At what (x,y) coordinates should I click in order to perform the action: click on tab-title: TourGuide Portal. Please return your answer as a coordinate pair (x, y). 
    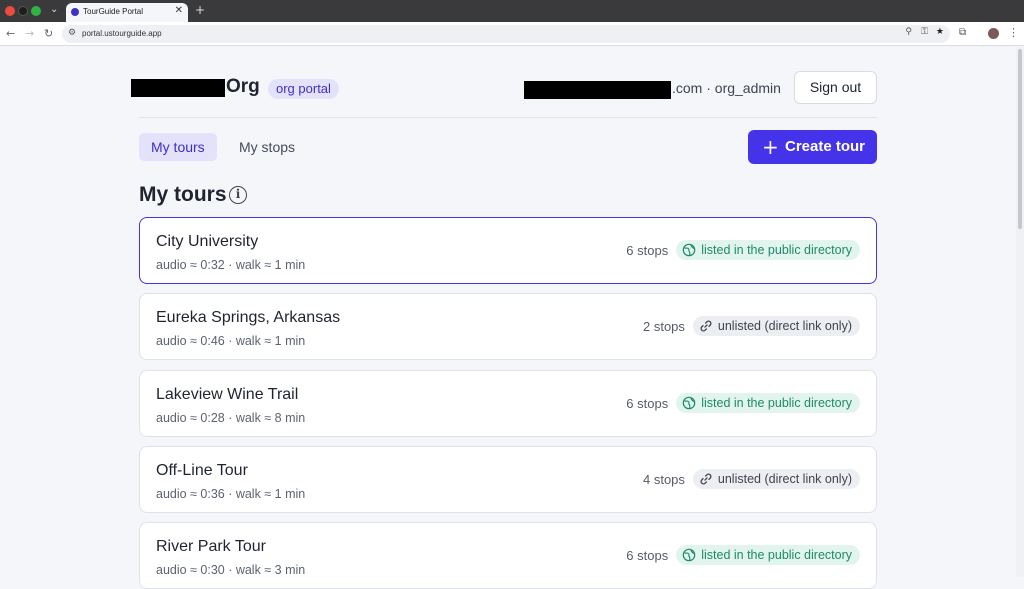
    Looking at the image, I should click on (113, 11).